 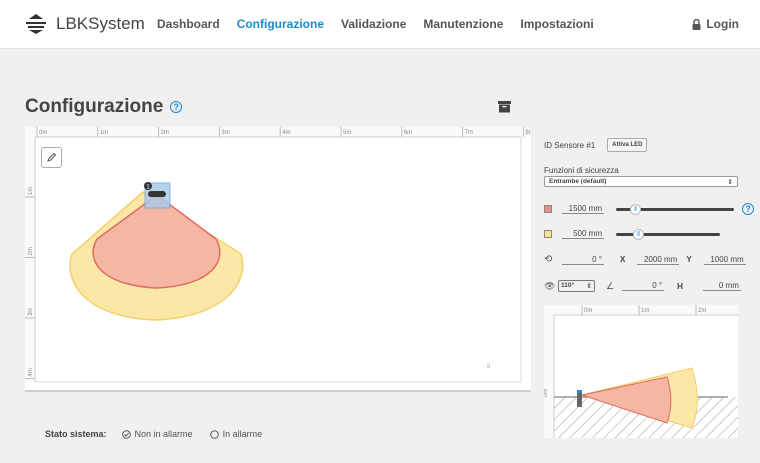 What do you see at coordinates (225, 133) in the screenshot?
I see `x-tick-label: 3m` at bounding box center [225, 133].